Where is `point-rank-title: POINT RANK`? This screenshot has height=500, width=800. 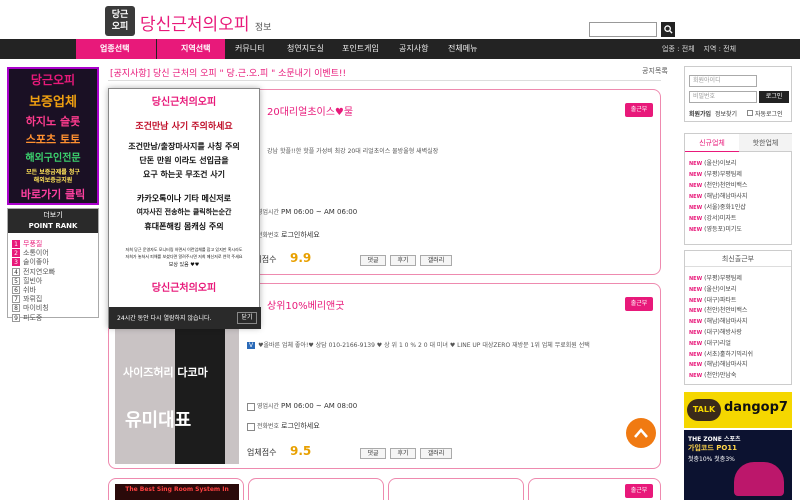
point-rank-title: POINT RANK is located at coordinates (53, 226).